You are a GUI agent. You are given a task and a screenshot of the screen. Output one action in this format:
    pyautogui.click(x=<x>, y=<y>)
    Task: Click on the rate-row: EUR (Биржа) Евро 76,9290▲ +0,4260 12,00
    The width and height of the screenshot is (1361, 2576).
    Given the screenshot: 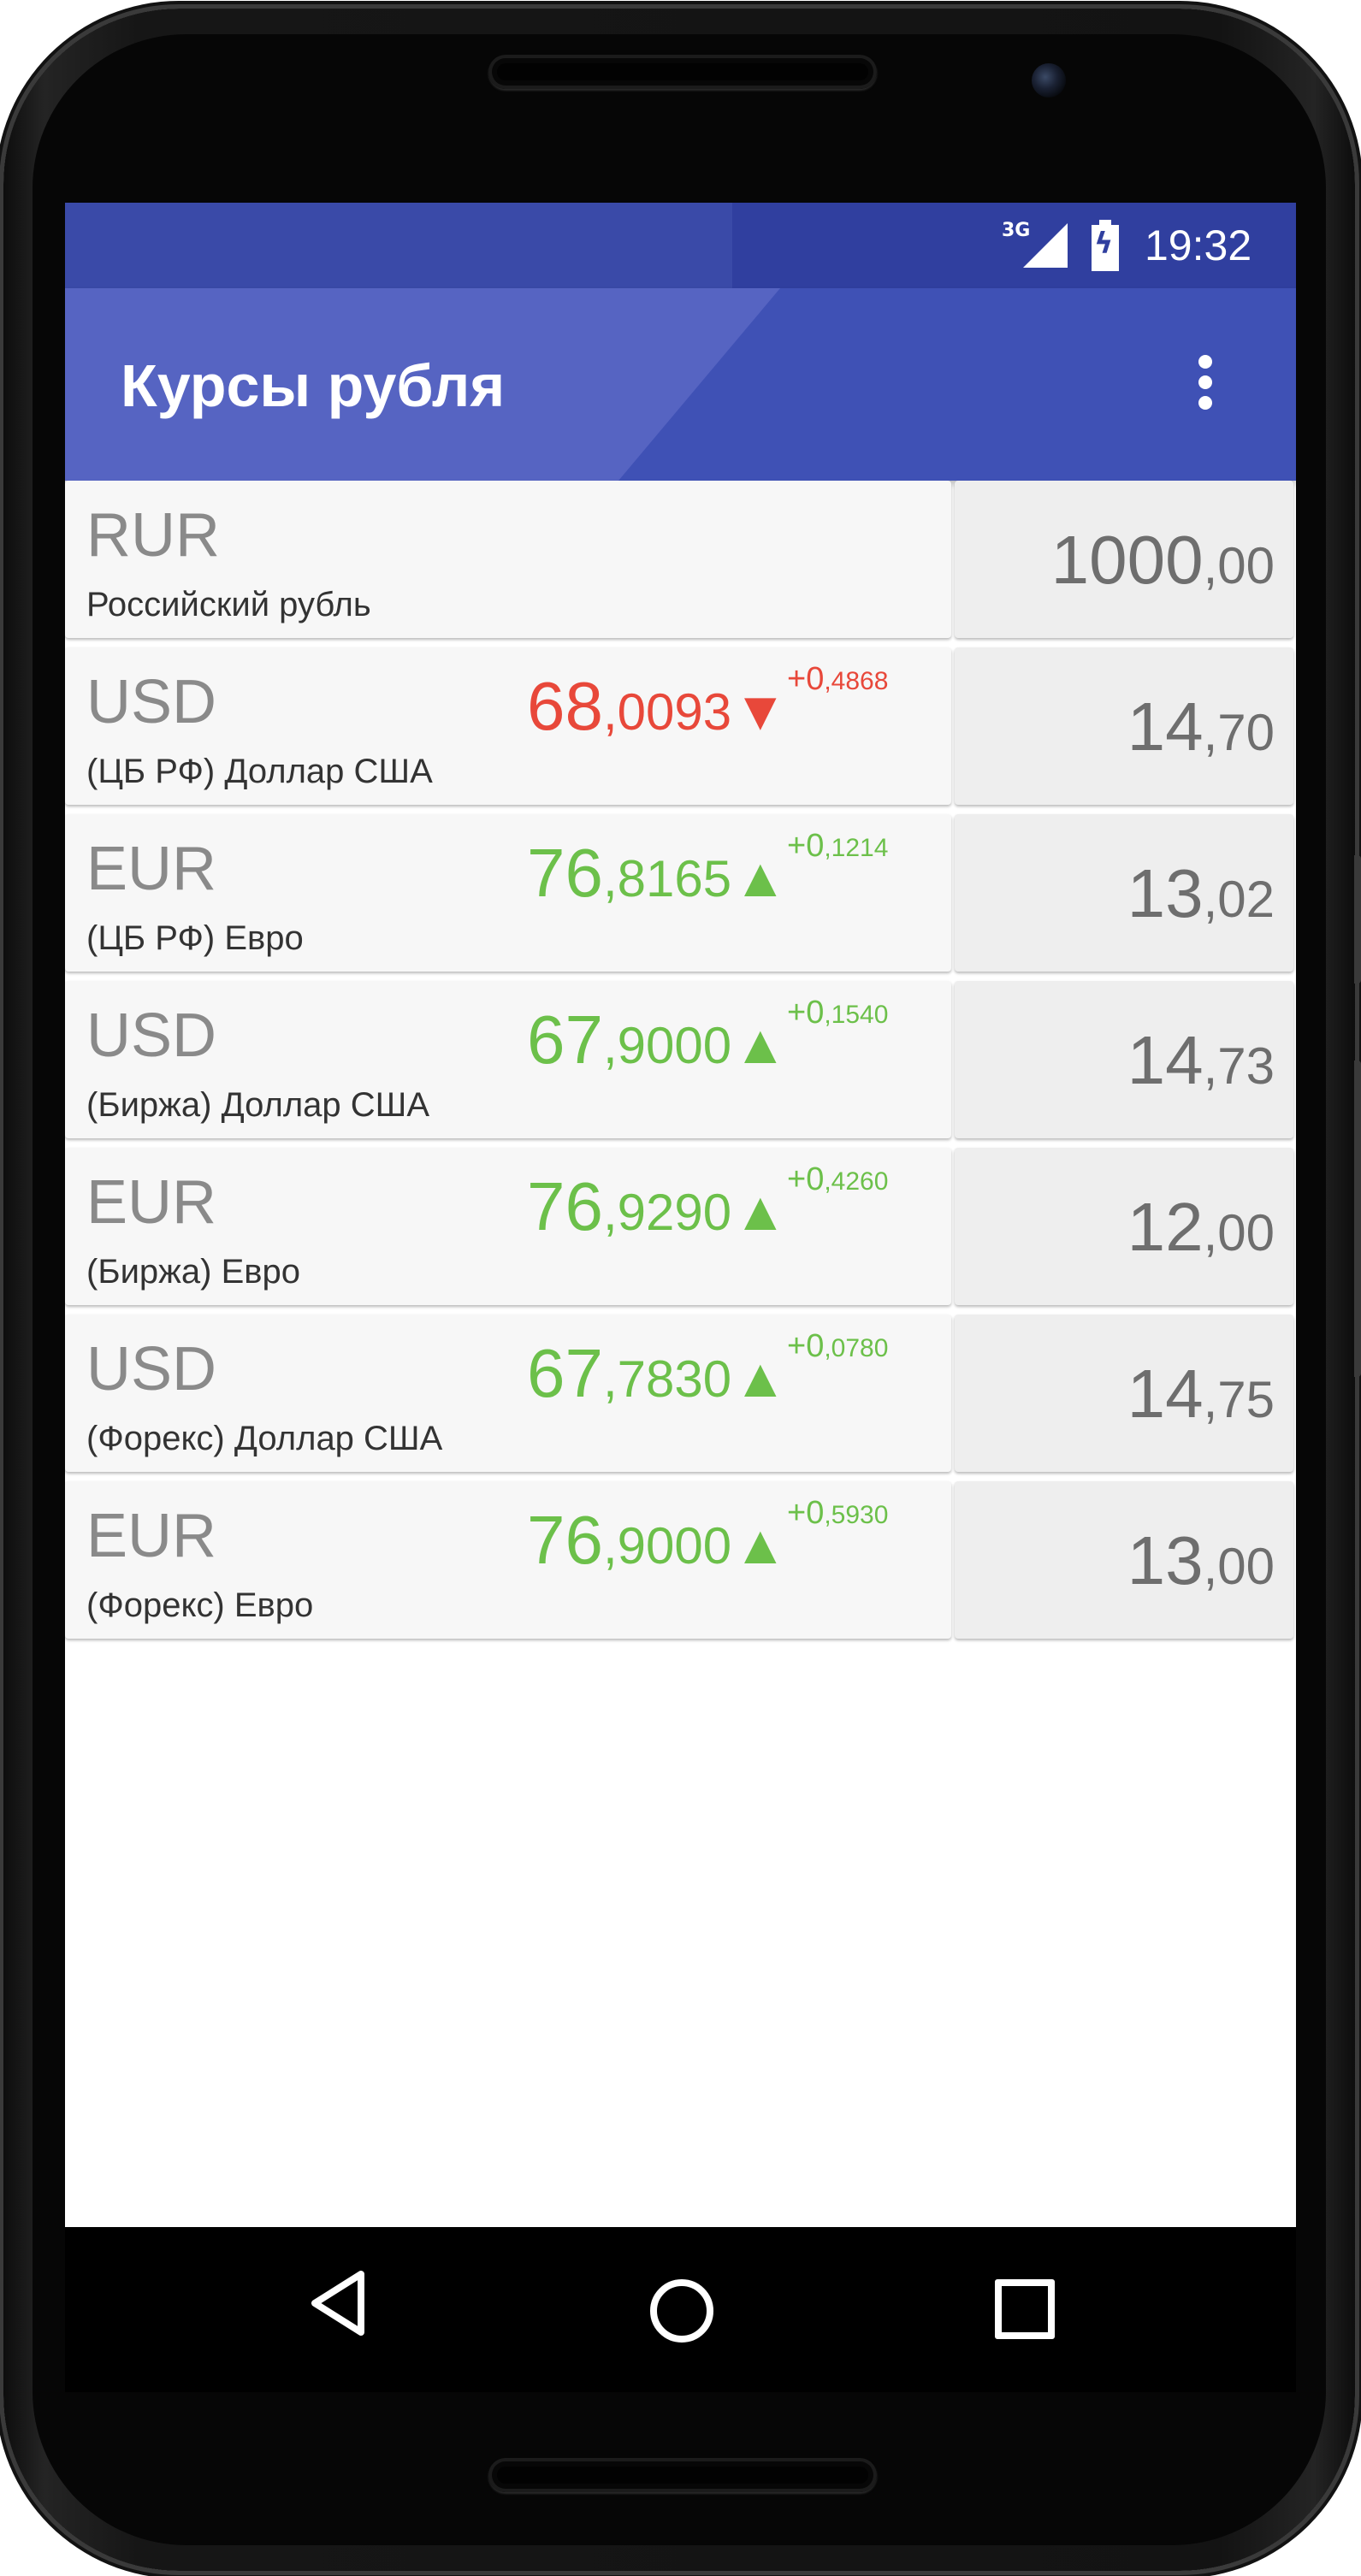 What is the action you would take?
    pyautogui.click(x=680, y=1228)
    